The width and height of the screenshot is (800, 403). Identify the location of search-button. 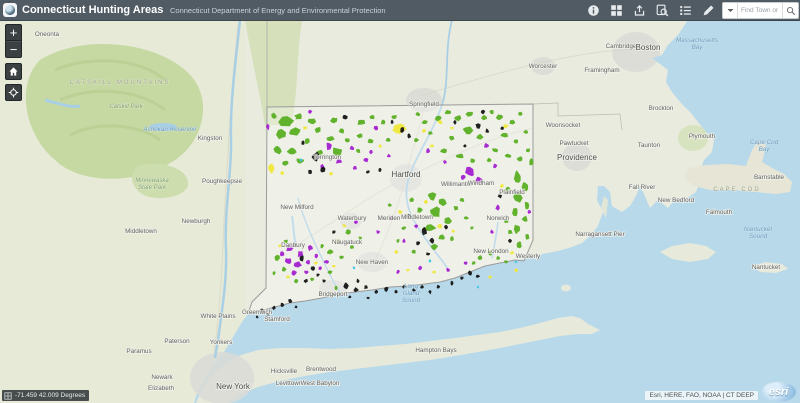
(790, 10).